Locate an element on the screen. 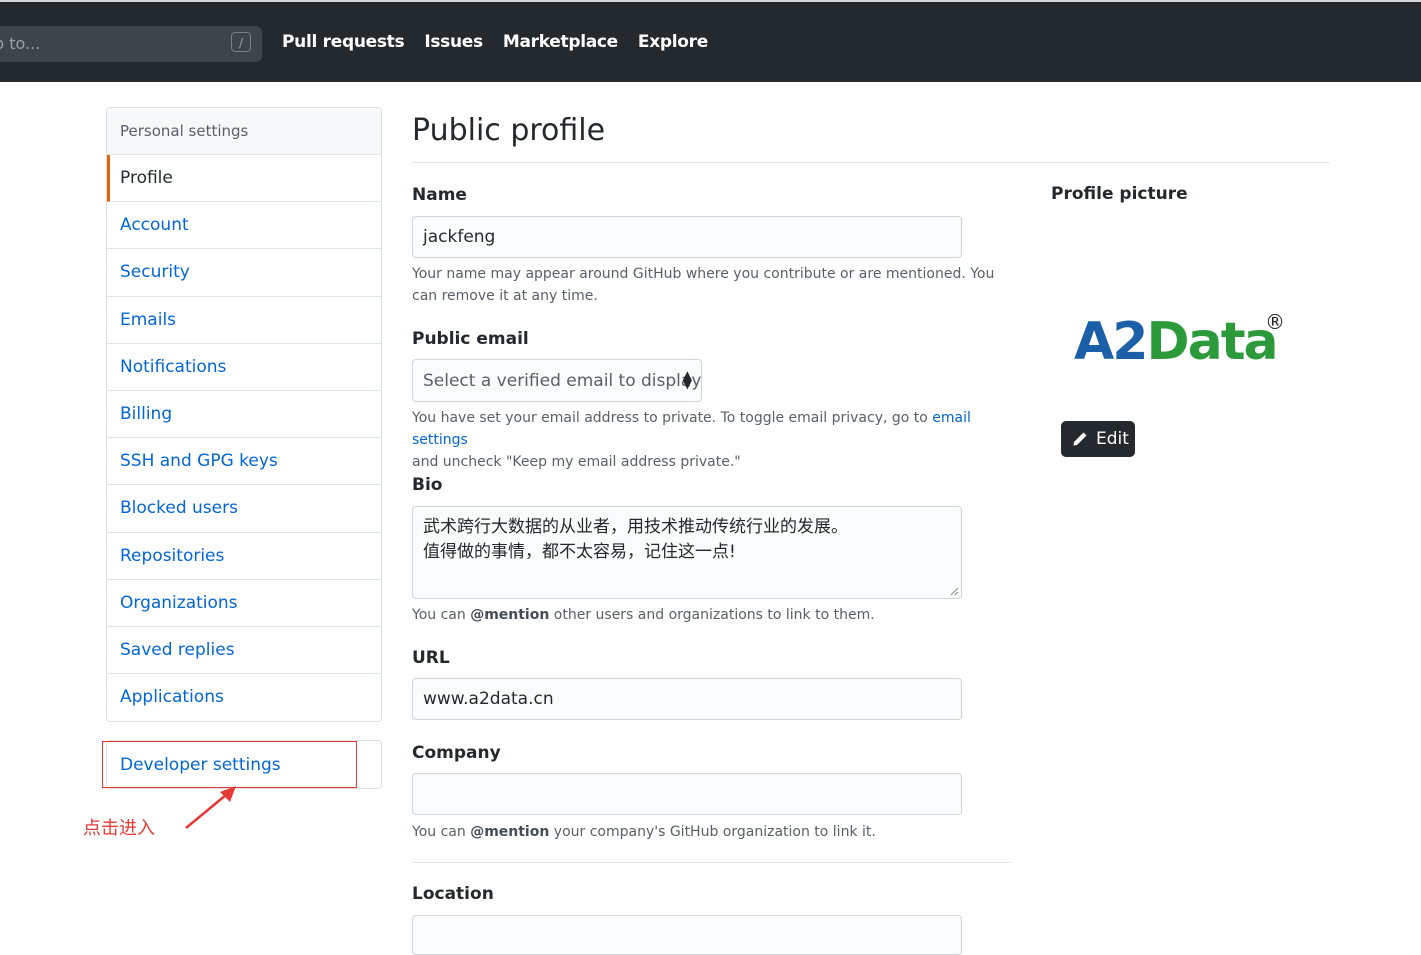  public-email-label: Public email is located at coordinates (470, 339).